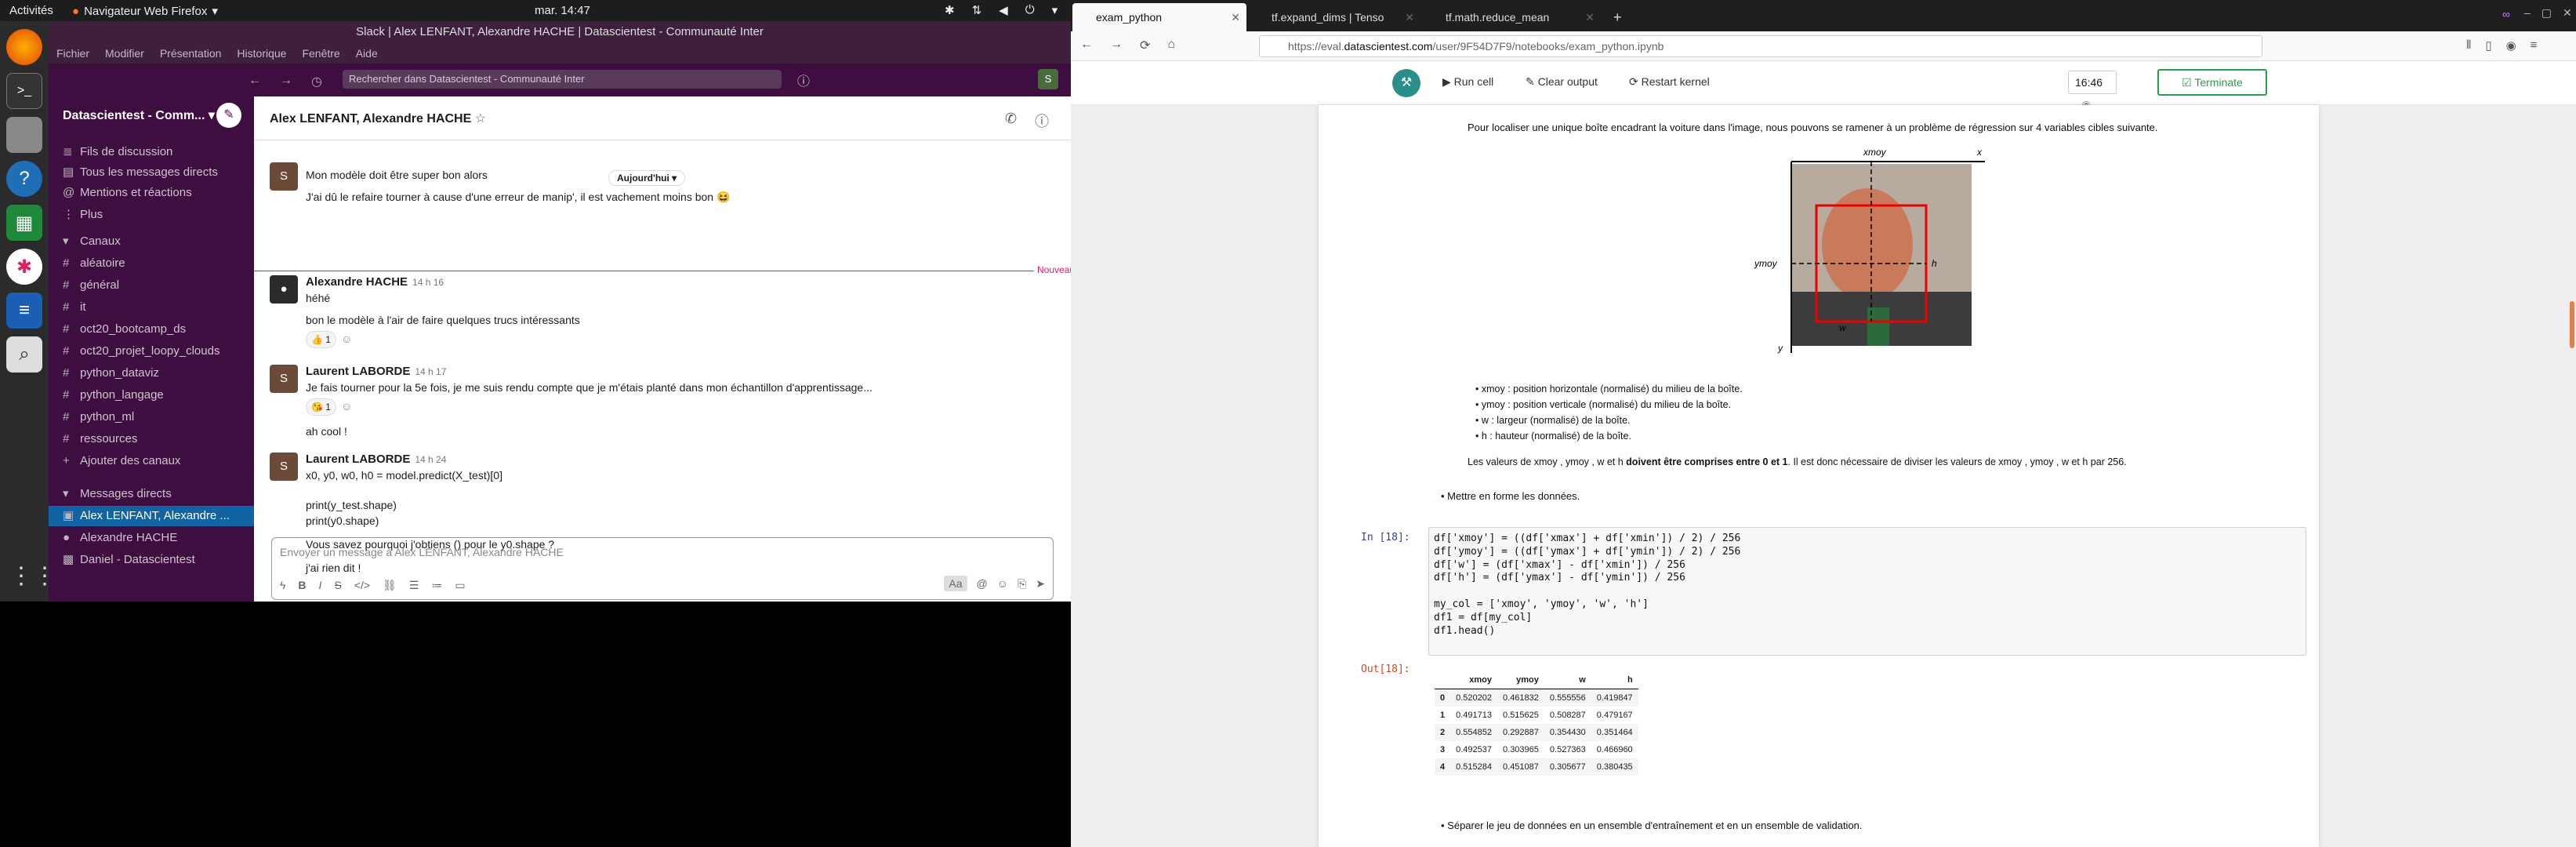 The image size is (2576, 847). I want to click on sidebar-item-more: ⋮ Plus, so click(159, 215).